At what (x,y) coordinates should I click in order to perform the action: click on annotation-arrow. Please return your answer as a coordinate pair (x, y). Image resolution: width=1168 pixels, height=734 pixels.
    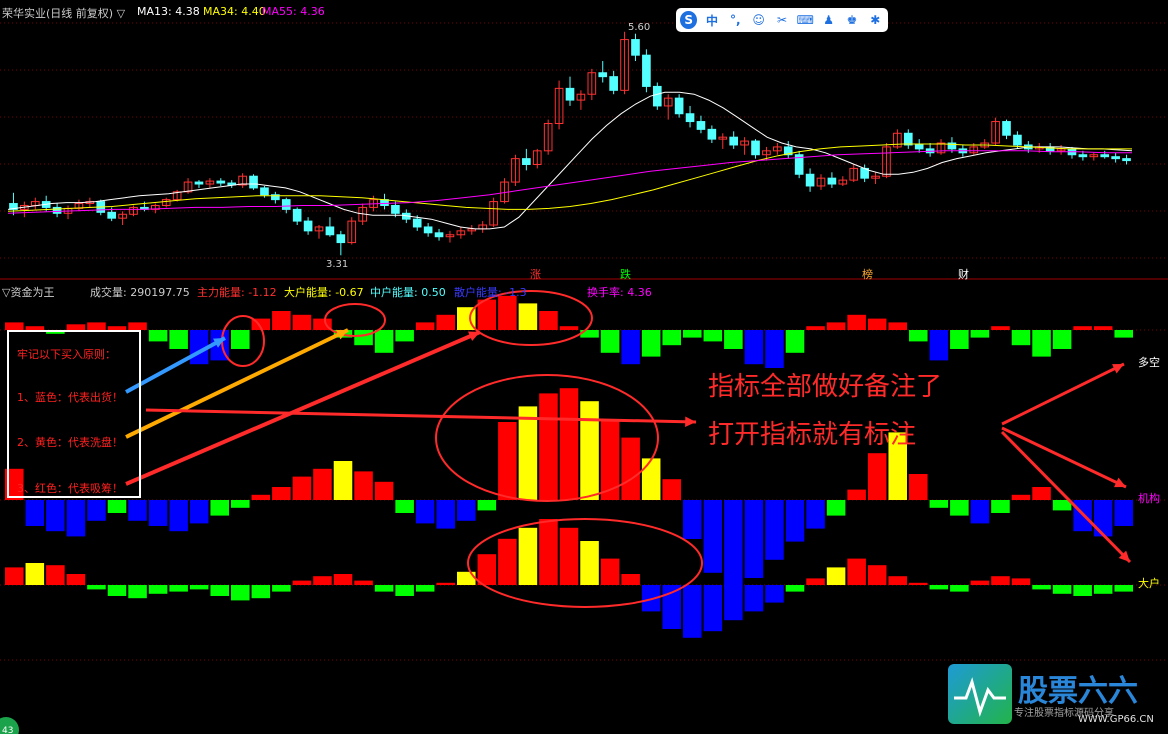
    Looking at the image, I should click on (421, 416).